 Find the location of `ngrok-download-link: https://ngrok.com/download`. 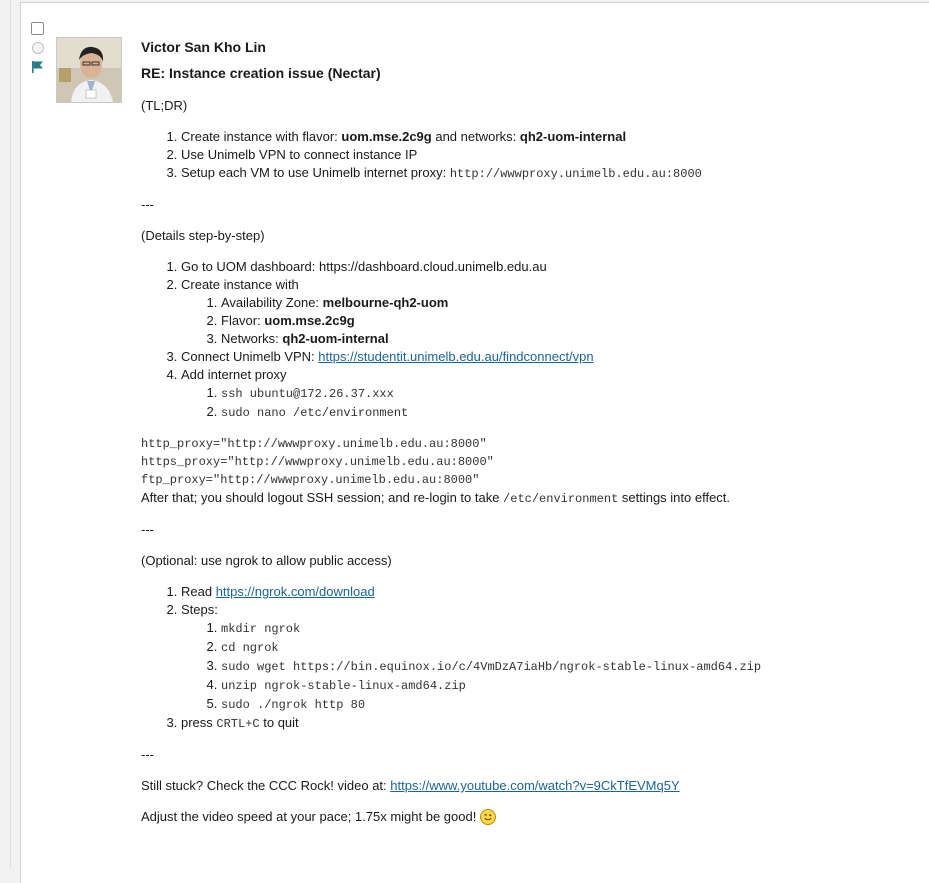

ngrok-download-link: https://ngrok.com/download is located at coordinates (295, 591).